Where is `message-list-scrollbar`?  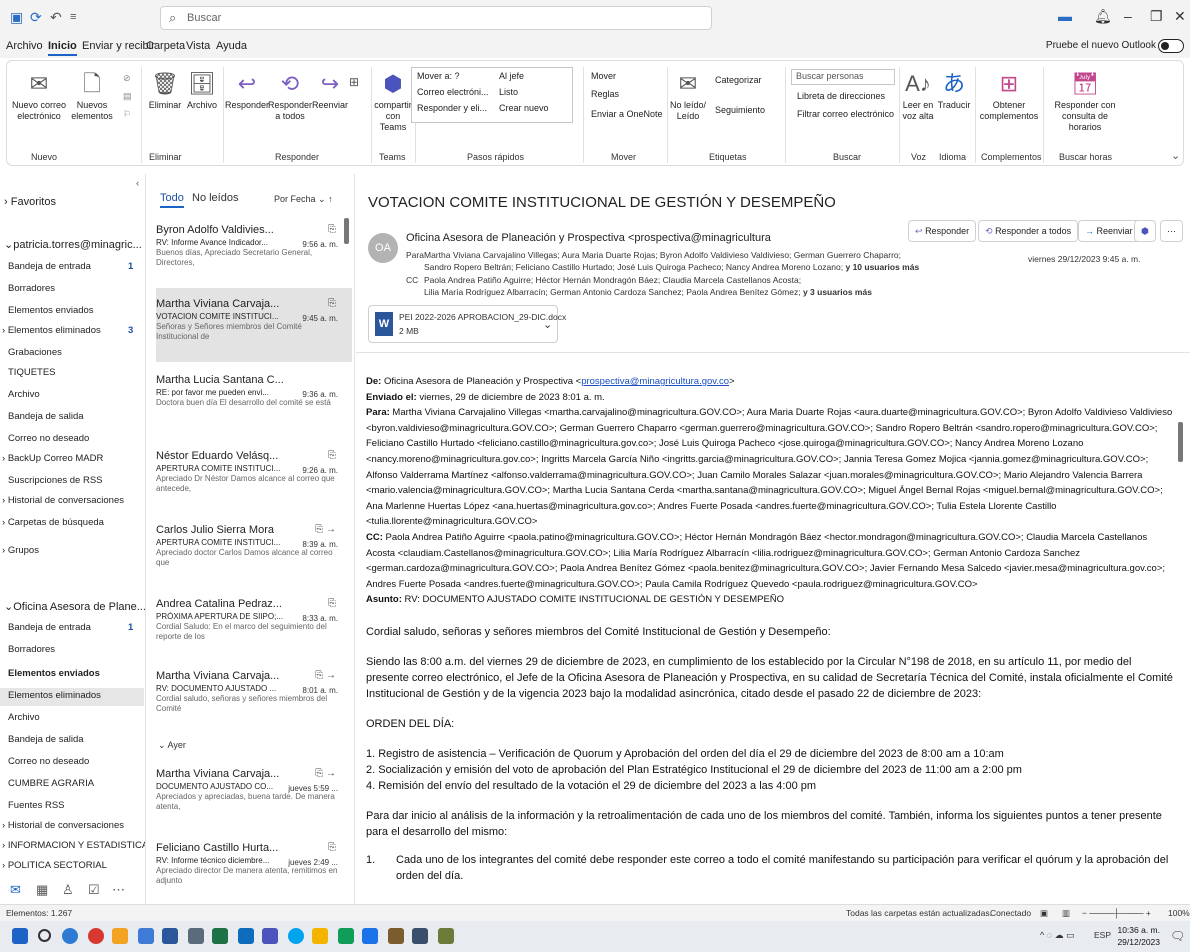
message-list-scrollbar is located at coordinates (346, 231).